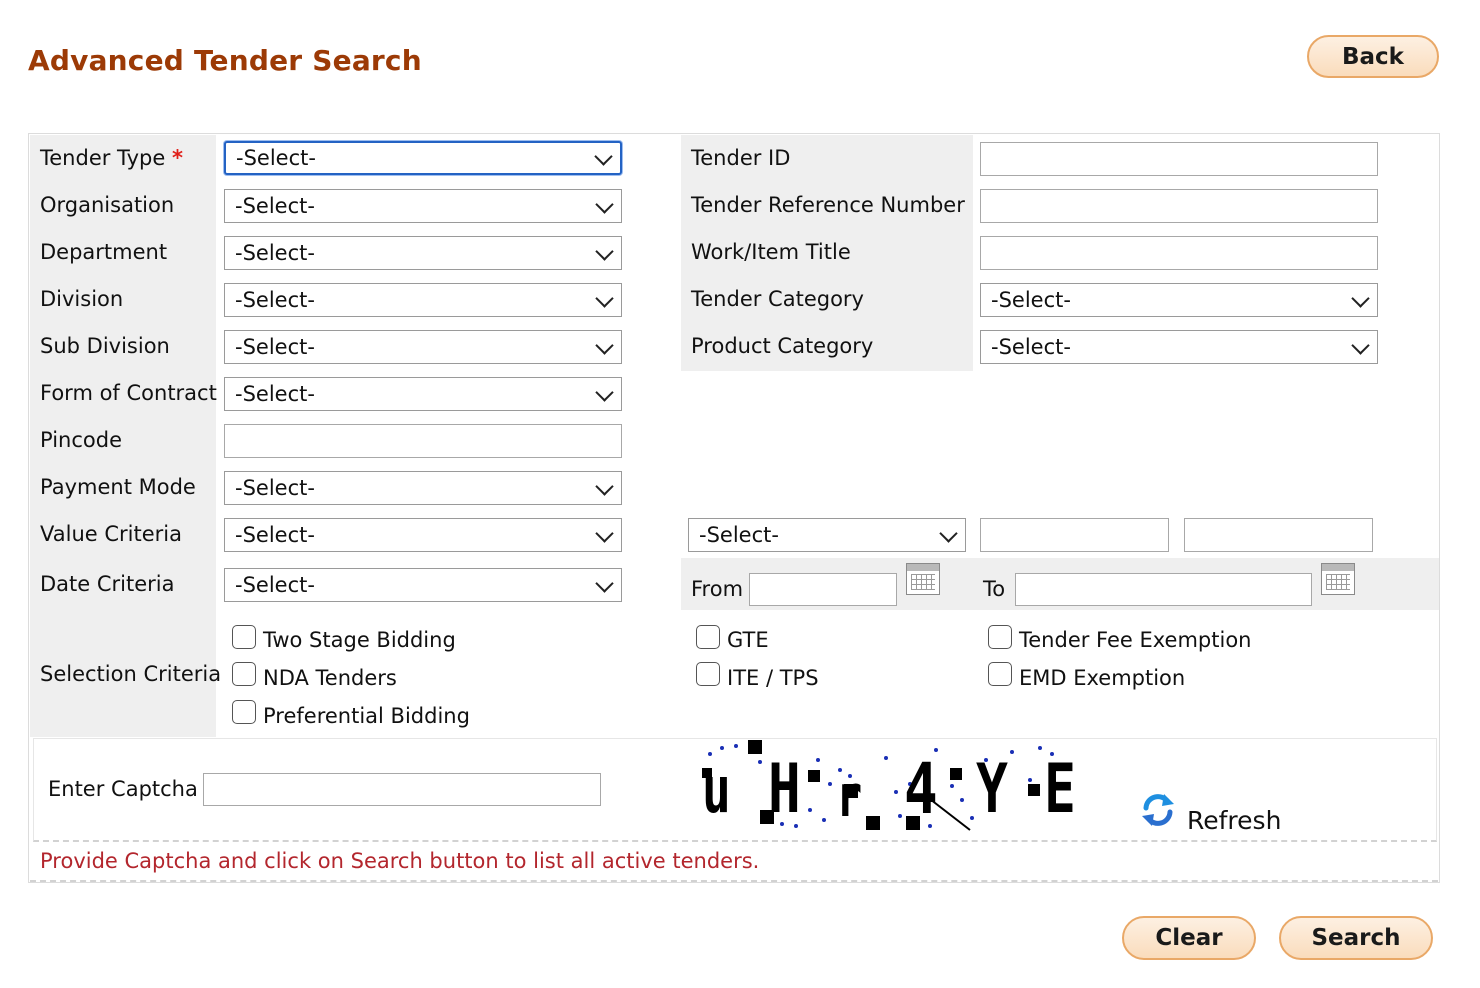  I want to click on tender-fee-exemption-checkbox, so click(1000, 637).